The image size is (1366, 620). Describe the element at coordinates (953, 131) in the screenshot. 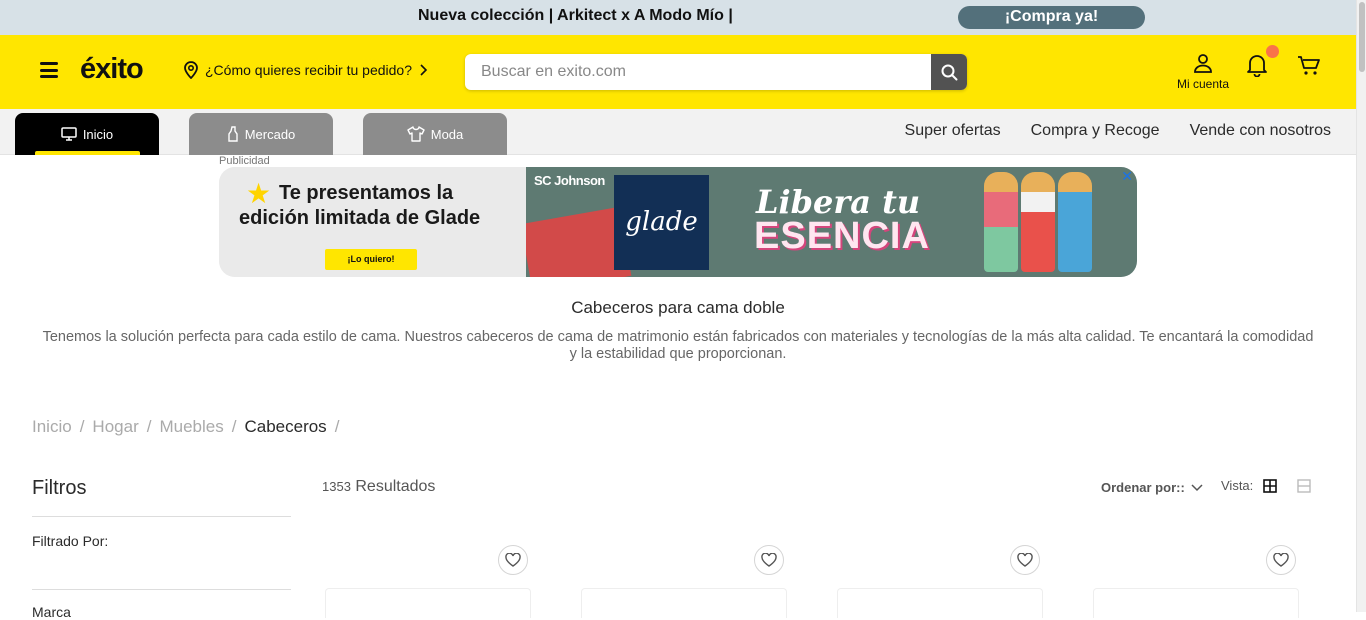

I see `nav-link-super-ofertas: Super ofertas` at that location.